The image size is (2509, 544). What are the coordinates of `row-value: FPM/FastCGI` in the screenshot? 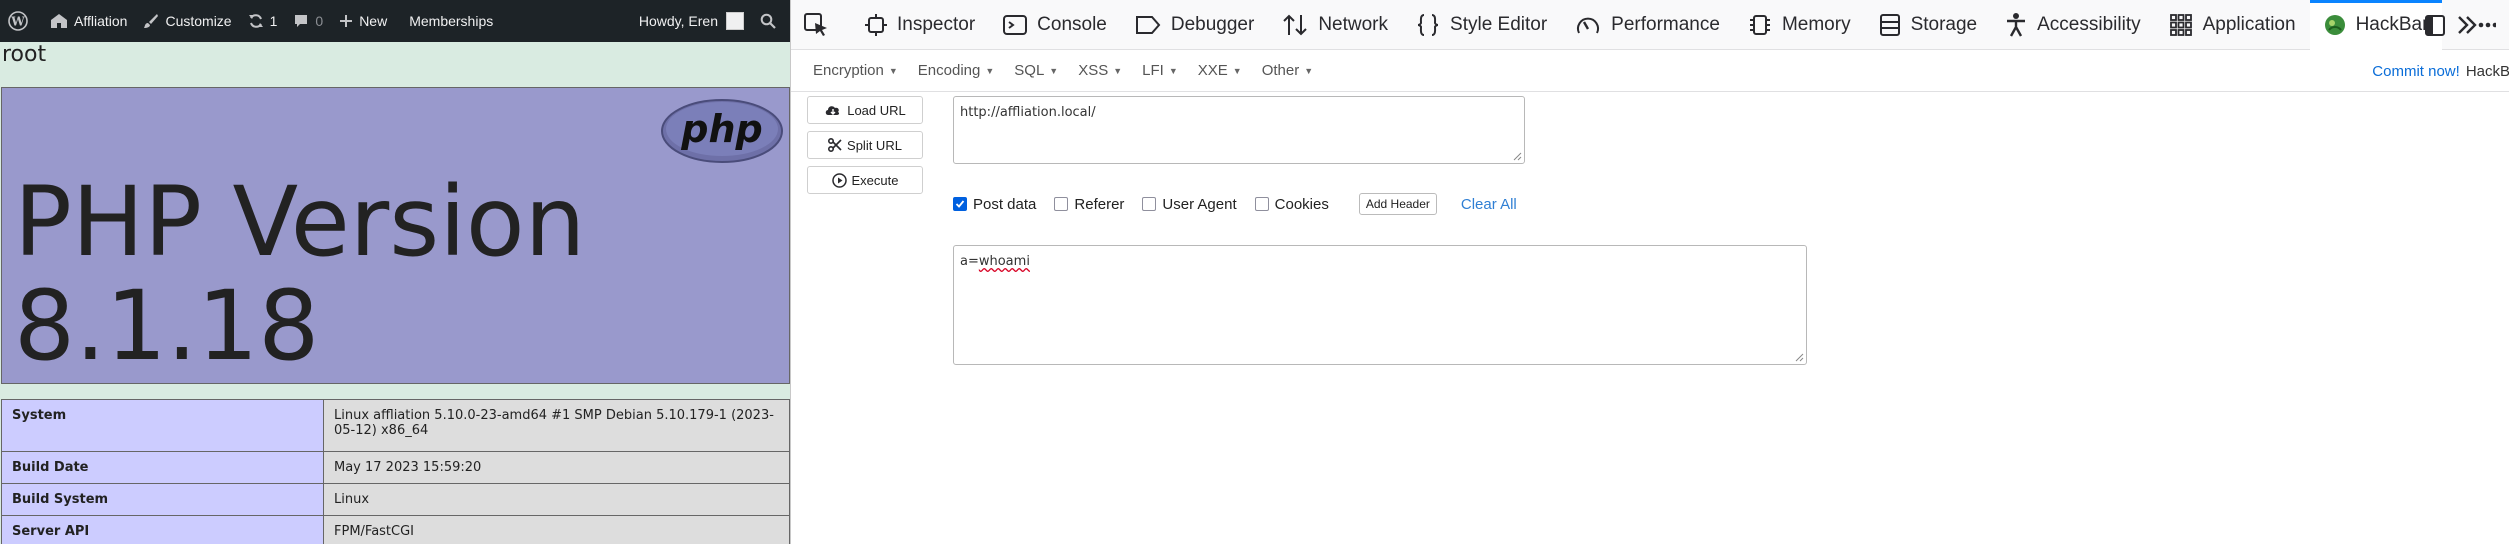 It's located at (556, 529).